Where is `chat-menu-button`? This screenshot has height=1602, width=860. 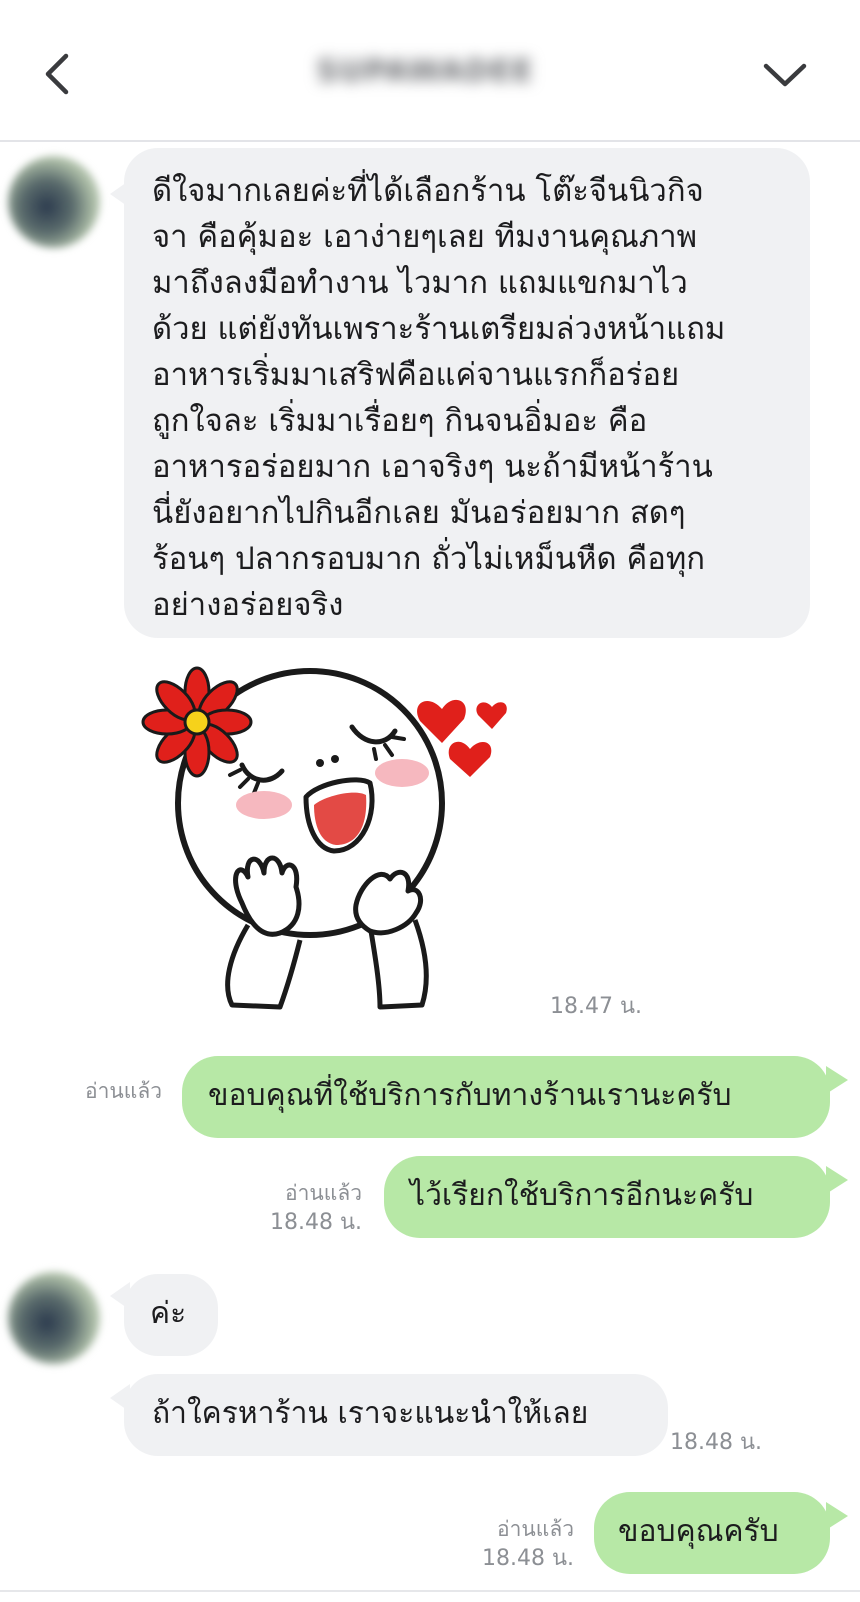 chat-menu-button is located at coordinates (785, 76).